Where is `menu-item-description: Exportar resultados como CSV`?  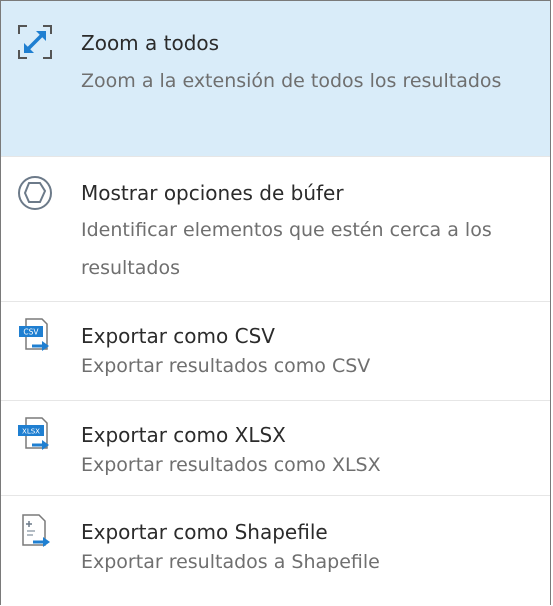 menu-item-description: Exportar resultados como CSV is located at coordinates (226, 366).